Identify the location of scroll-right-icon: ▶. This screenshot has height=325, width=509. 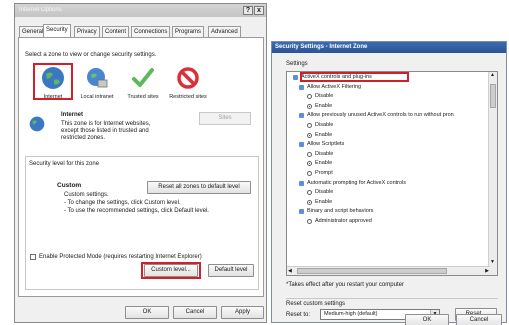
(487, 271).